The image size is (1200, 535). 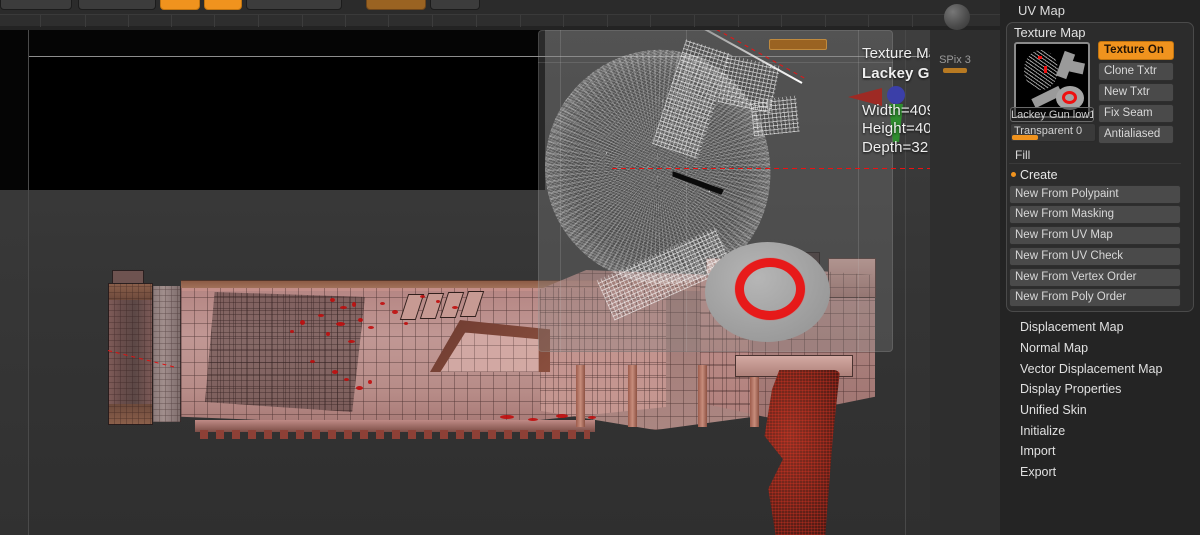 I want to click on clone-txtr-button: Clone Txtr, so click(x=1136, y=71).